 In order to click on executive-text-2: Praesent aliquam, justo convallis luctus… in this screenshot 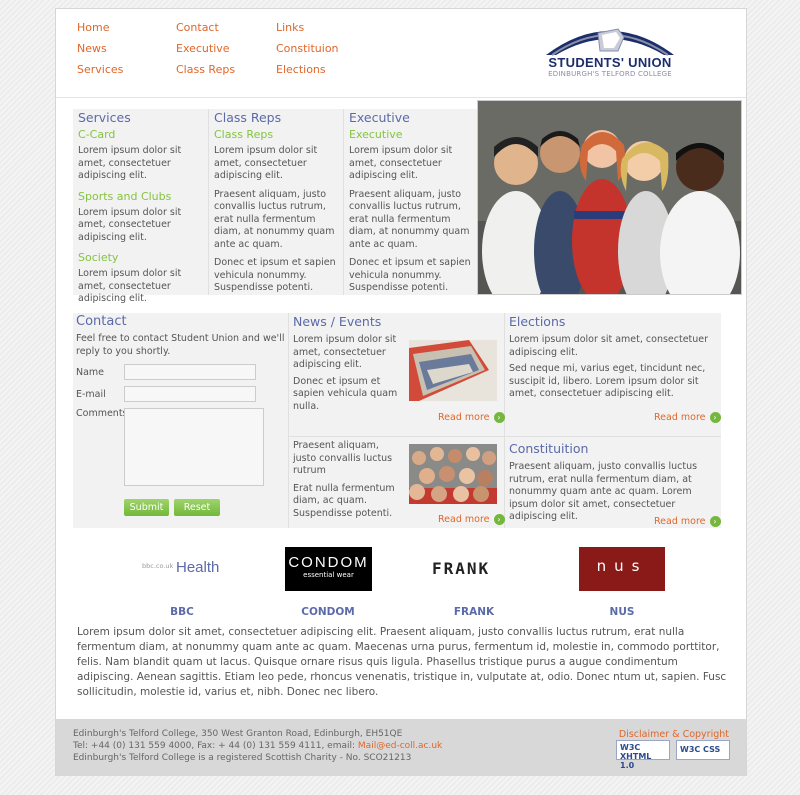, I will do `click(409, 219)`.